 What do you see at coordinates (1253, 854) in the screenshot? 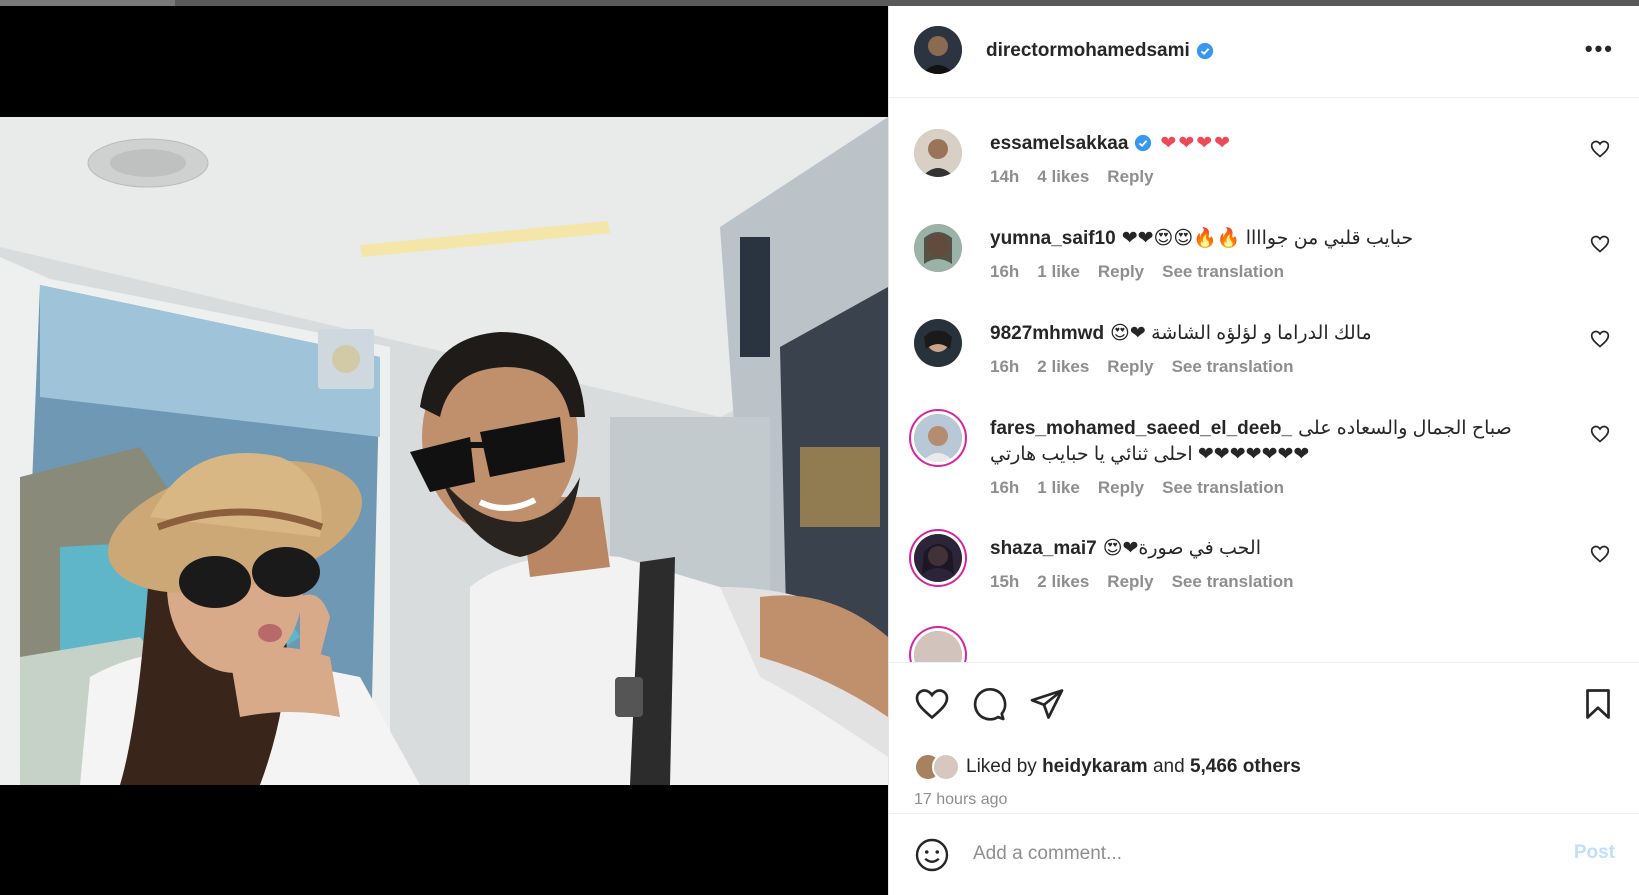
I see `comment-input` at bounding box center [1253, 854].